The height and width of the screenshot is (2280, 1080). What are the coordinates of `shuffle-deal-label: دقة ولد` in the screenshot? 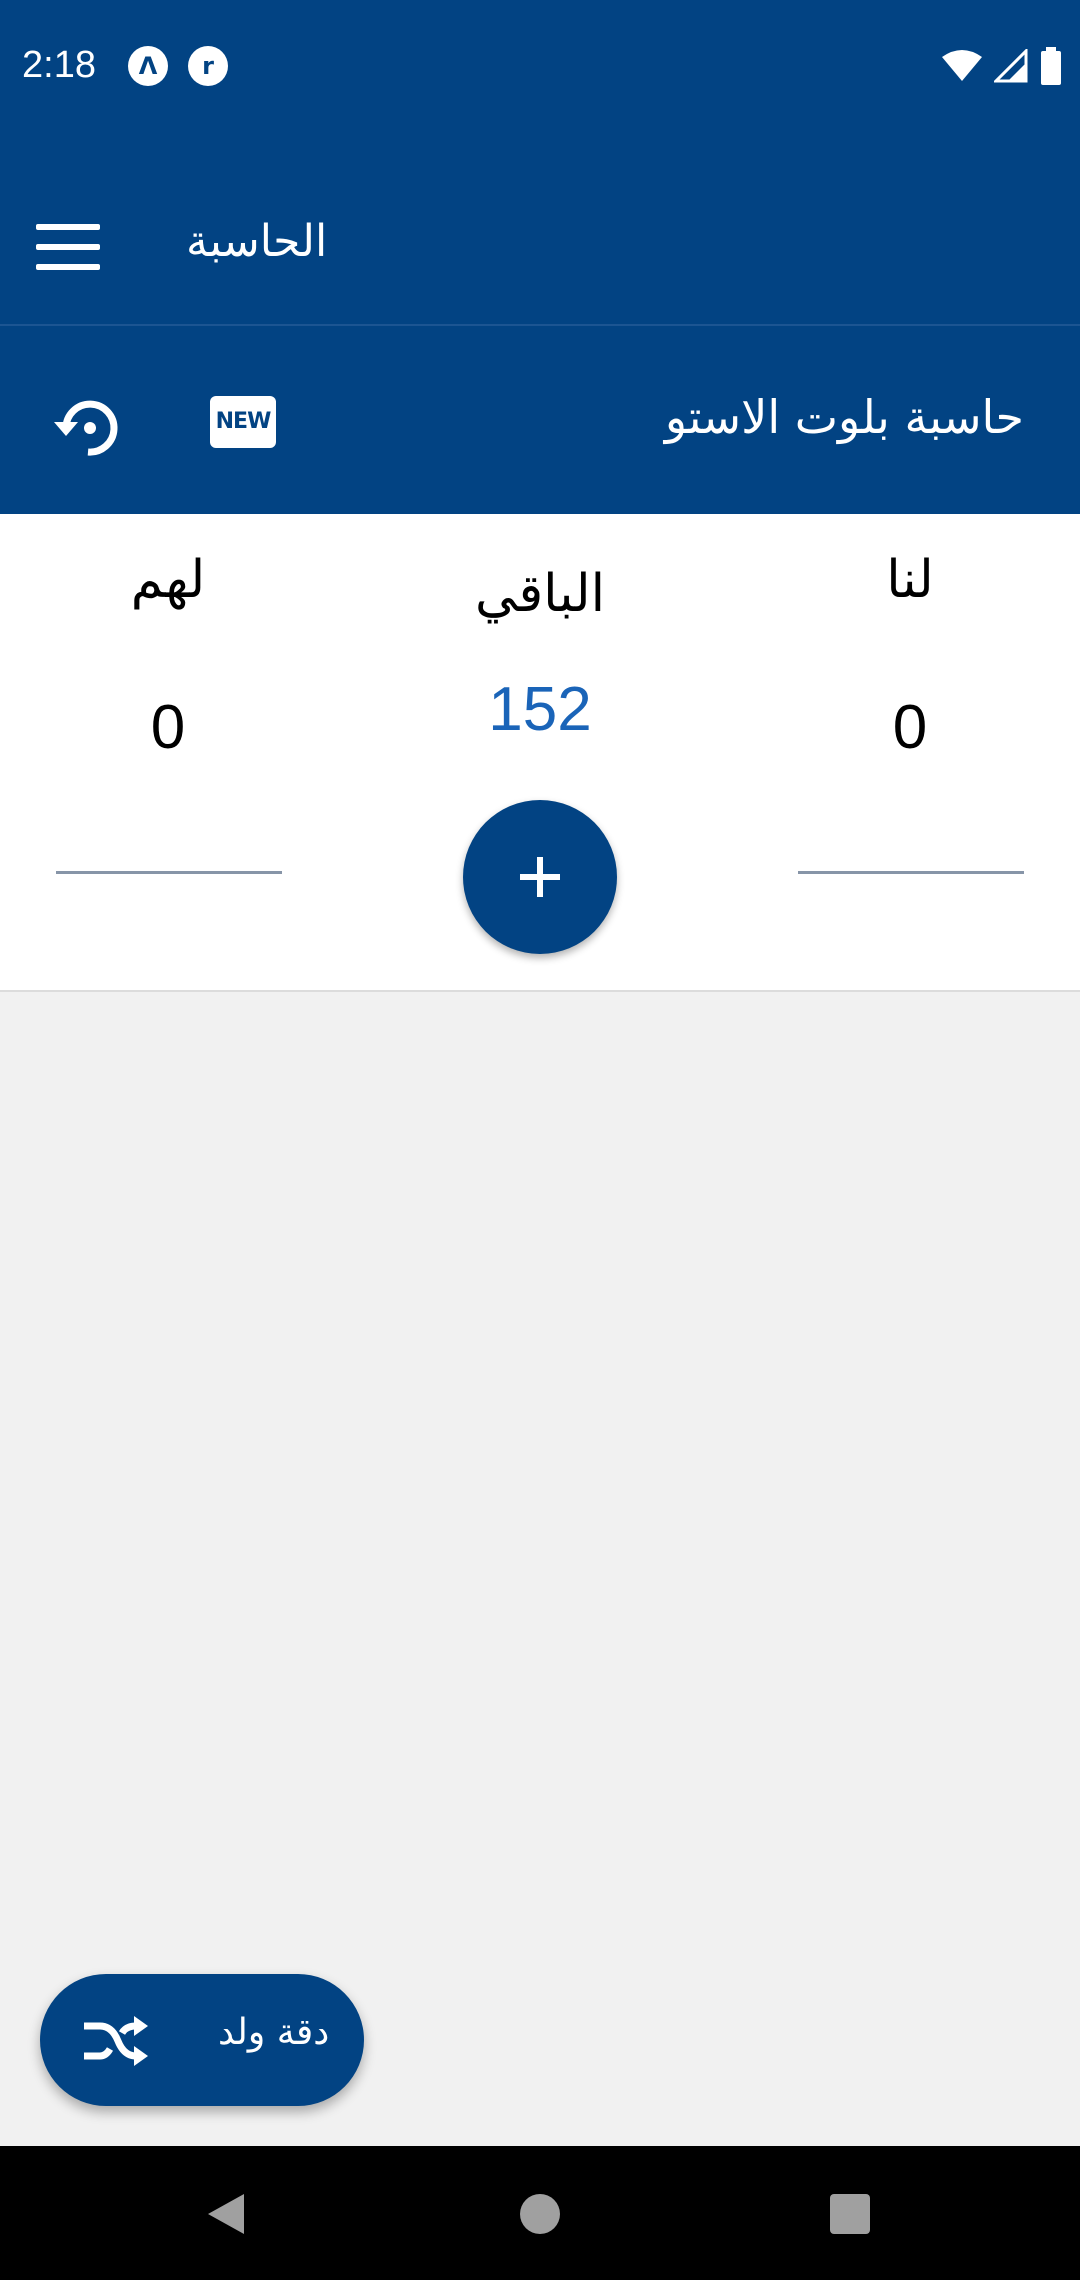 It's located at (274, 2032).